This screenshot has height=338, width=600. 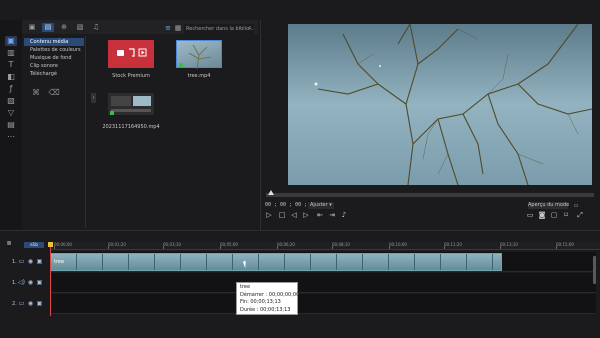 I want to click on subtitle-room-icon: ▤, so click(x=11, y=125).